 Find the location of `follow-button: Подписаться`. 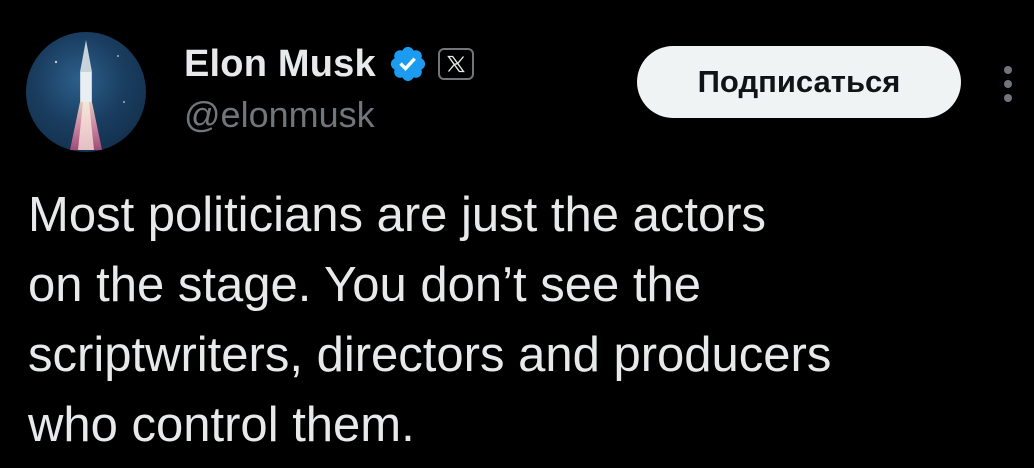

follow-button: Подписаться is located at coordinates (799, 82).